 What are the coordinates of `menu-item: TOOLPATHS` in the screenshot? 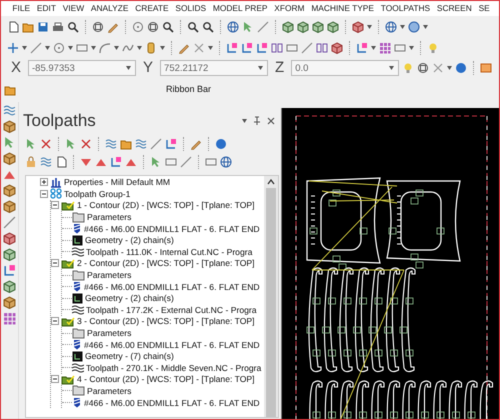 It's located at (405, 8).